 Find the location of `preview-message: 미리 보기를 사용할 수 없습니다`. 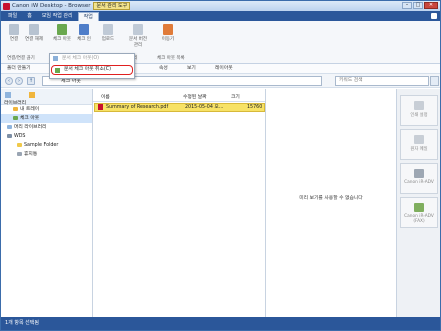

preview-message: 미리 보기를 사용할 수 없습니다 is located at coordinates (331, 198).